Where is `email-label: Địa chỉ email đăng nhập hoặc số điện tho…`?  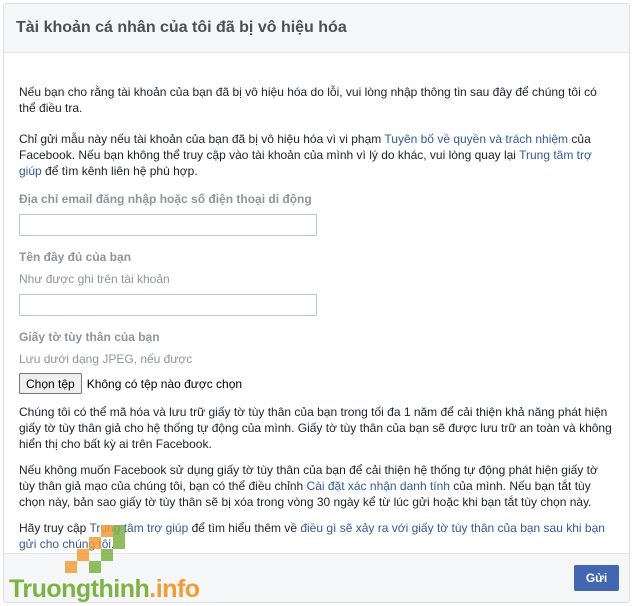 email-label: Địa chỉ email đăng nhập hoặc số điện tho… is located at coordinates (165, 199).